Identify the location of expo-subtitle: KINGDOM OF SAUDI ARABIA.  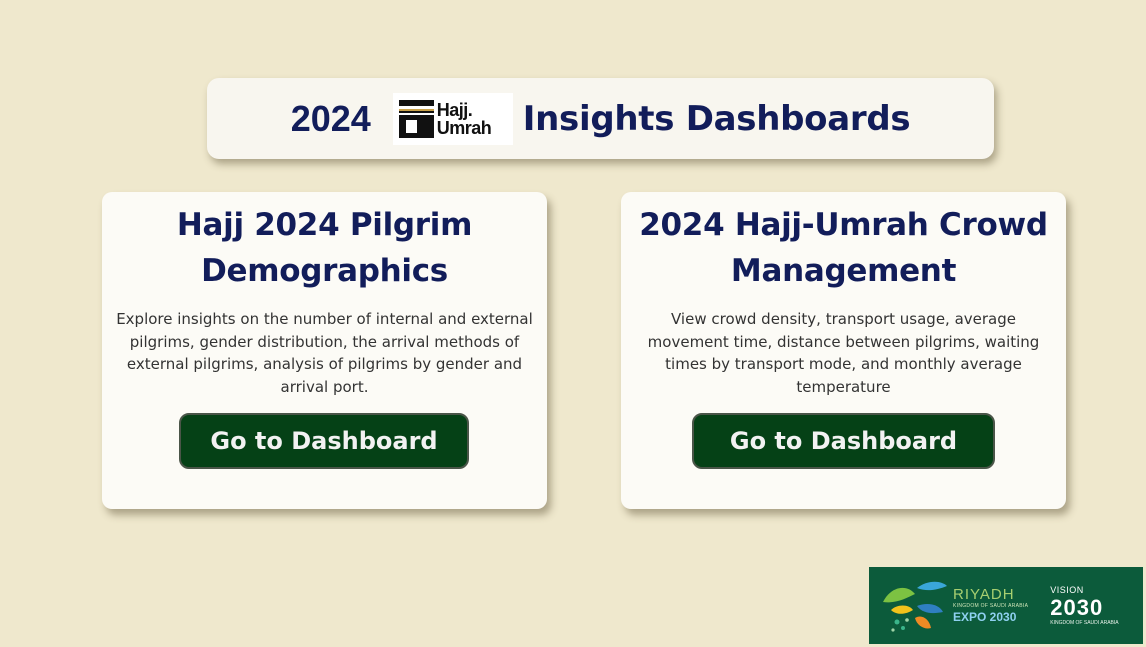
(991, 606).